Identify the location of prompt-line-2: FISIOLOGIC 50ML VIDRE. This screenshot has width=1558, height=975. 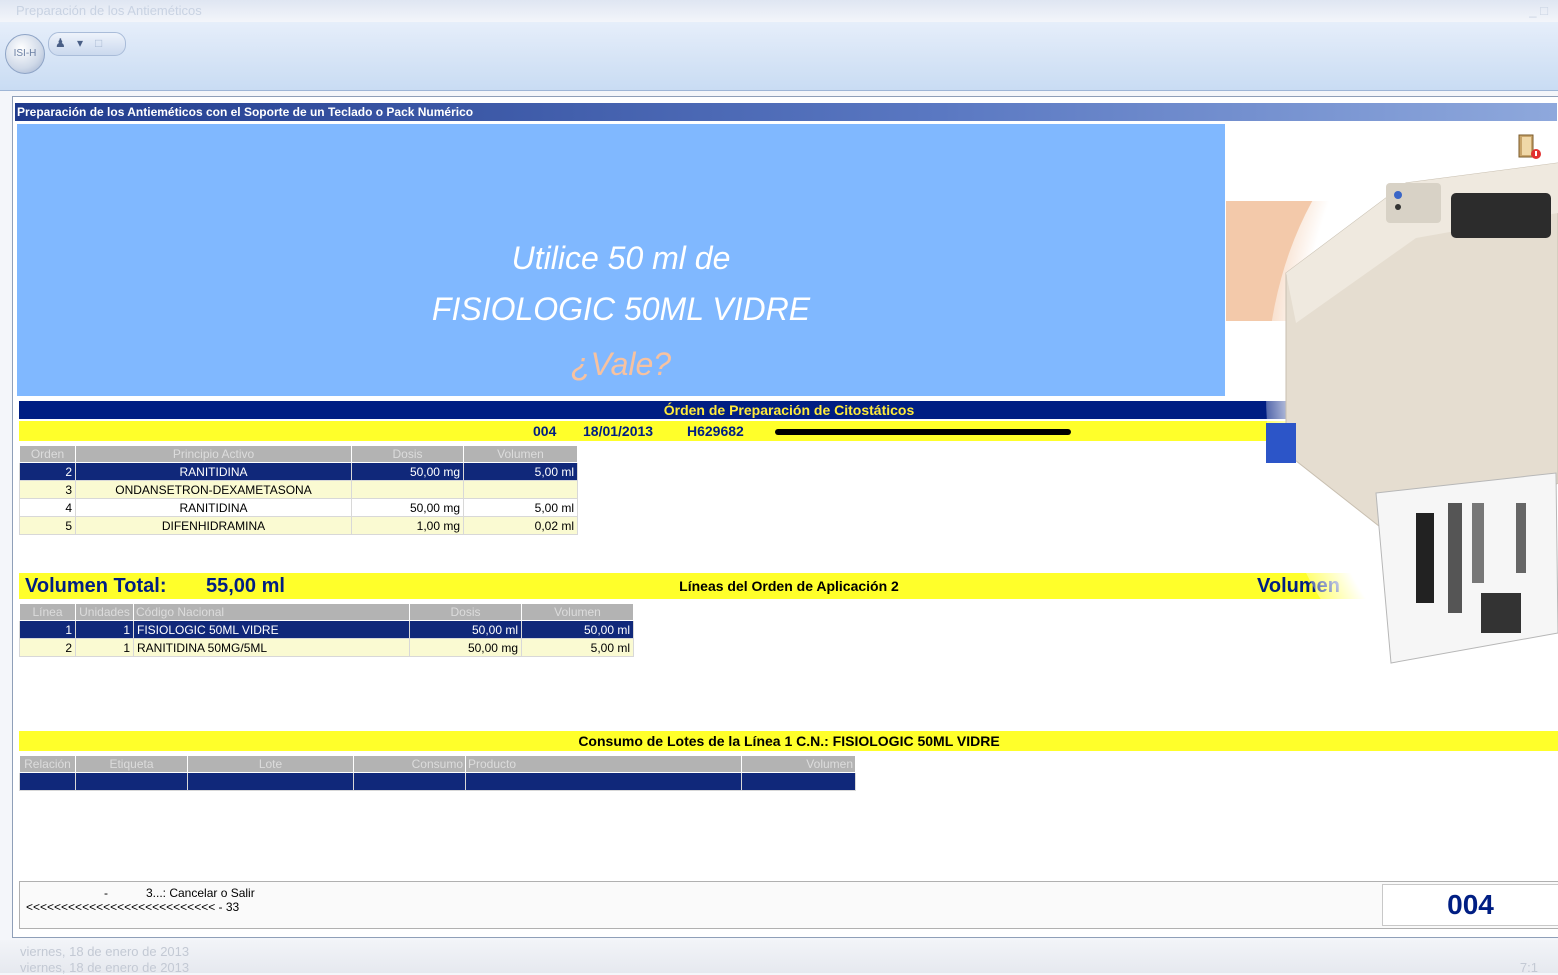
(621, 309).